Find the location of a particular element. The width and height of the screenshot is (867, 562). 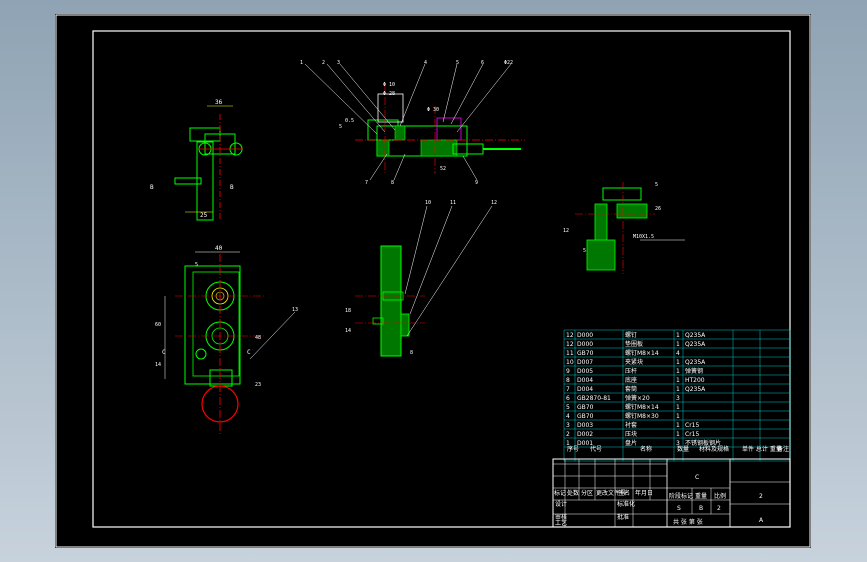

top-dim-52: 52 is located at coordinates (443, 169).